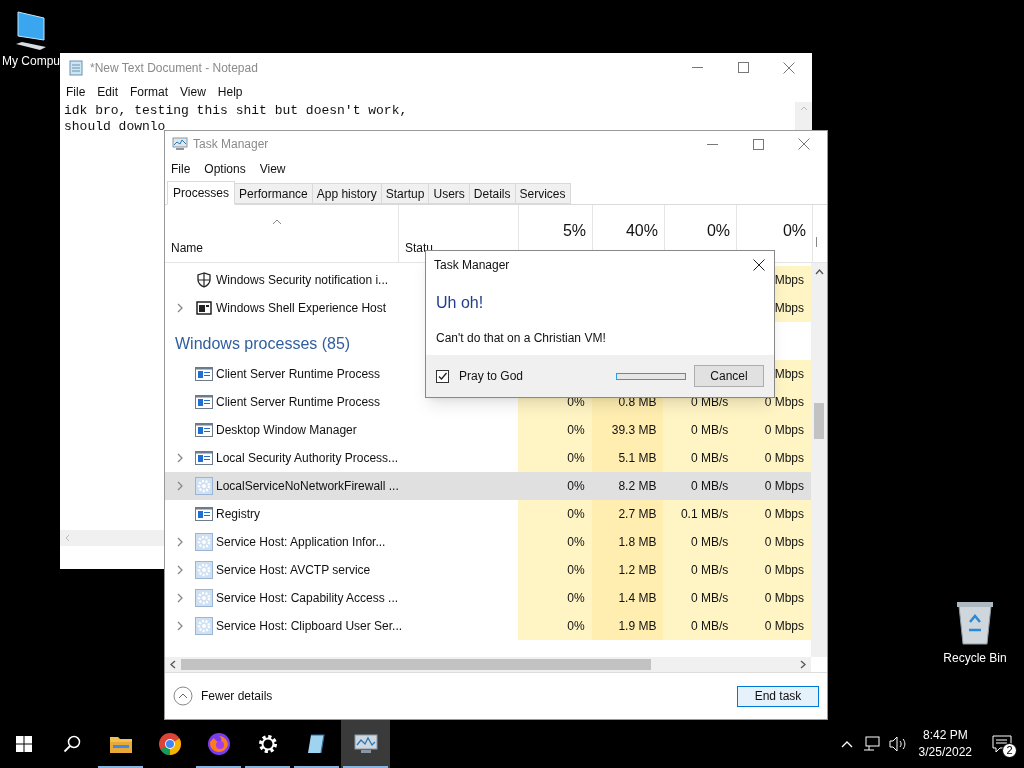  Describe the element at coordinates (491, 376) in the screenshot. I see `checkbox-label: Pray to God` at that location.